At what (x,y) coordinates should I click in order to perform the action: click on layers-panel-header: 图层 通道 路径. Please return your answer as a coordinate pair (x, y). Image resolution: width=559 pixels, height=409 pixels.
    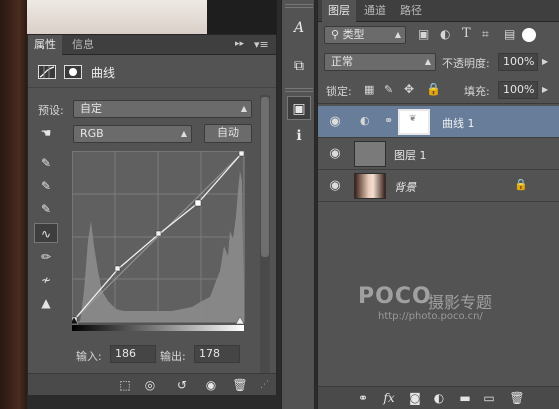
    Looking at the image, I should click on (438, 11).